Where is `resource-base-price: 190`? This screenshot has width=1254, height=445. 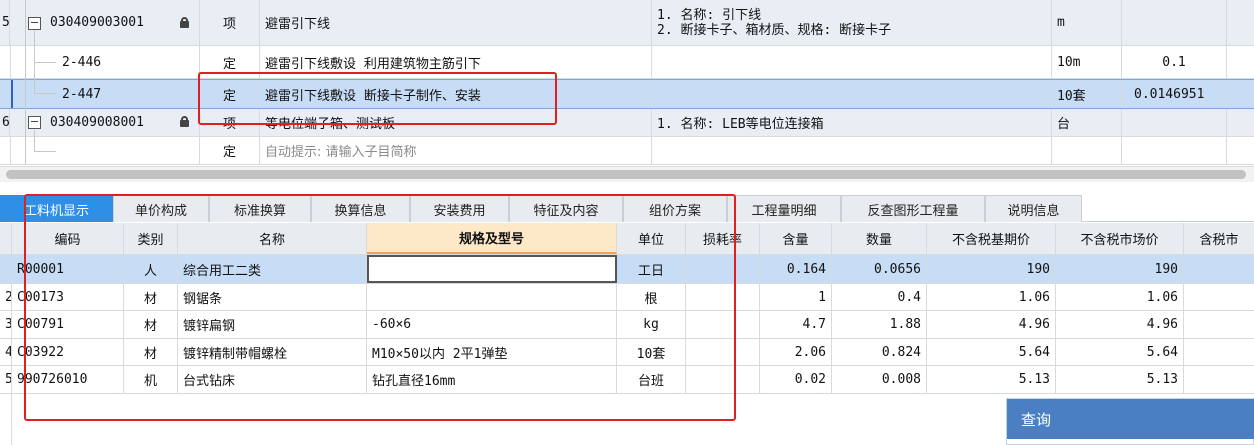
resource-base-price: 190 is located at coordinates (991, 269).